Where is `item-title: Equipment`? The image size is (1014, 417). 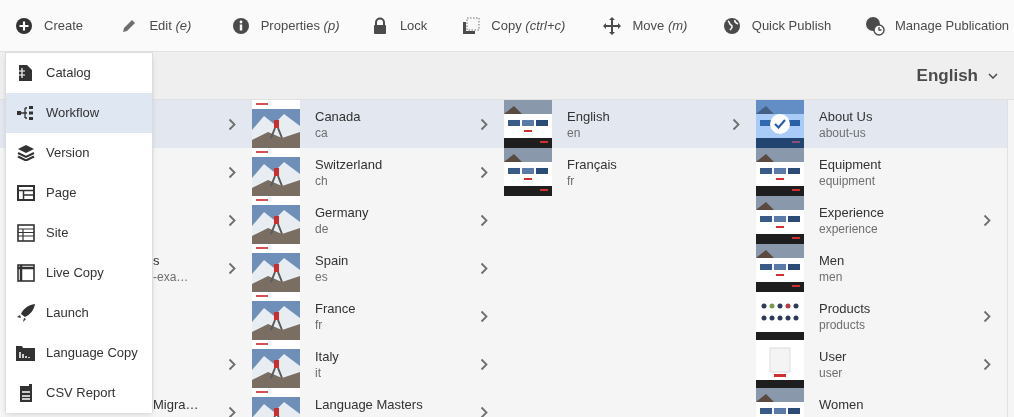
item-title: Equipment is located at coordinates (851, 165).